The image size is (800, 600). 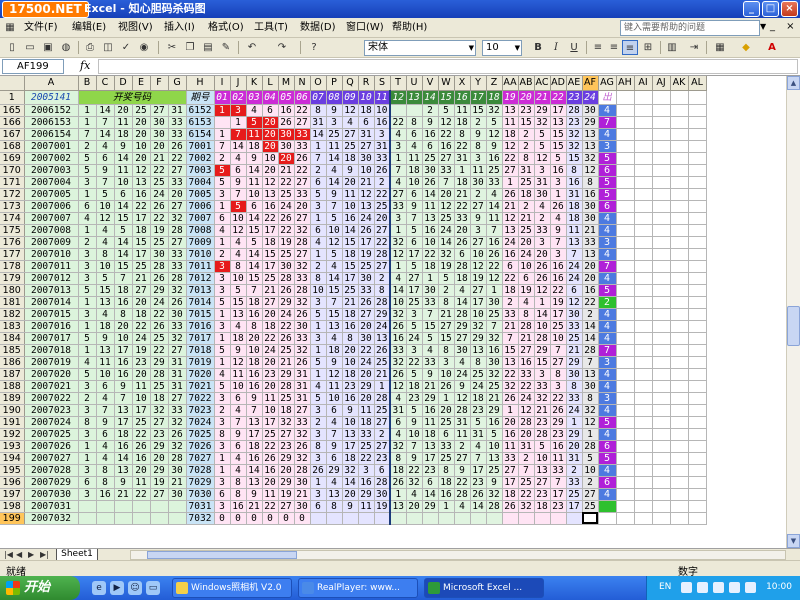 What do you see at coordinates (200, 194) in the screenshot?
I see `issue-cell: 7005` at bounding box center [200, 194].